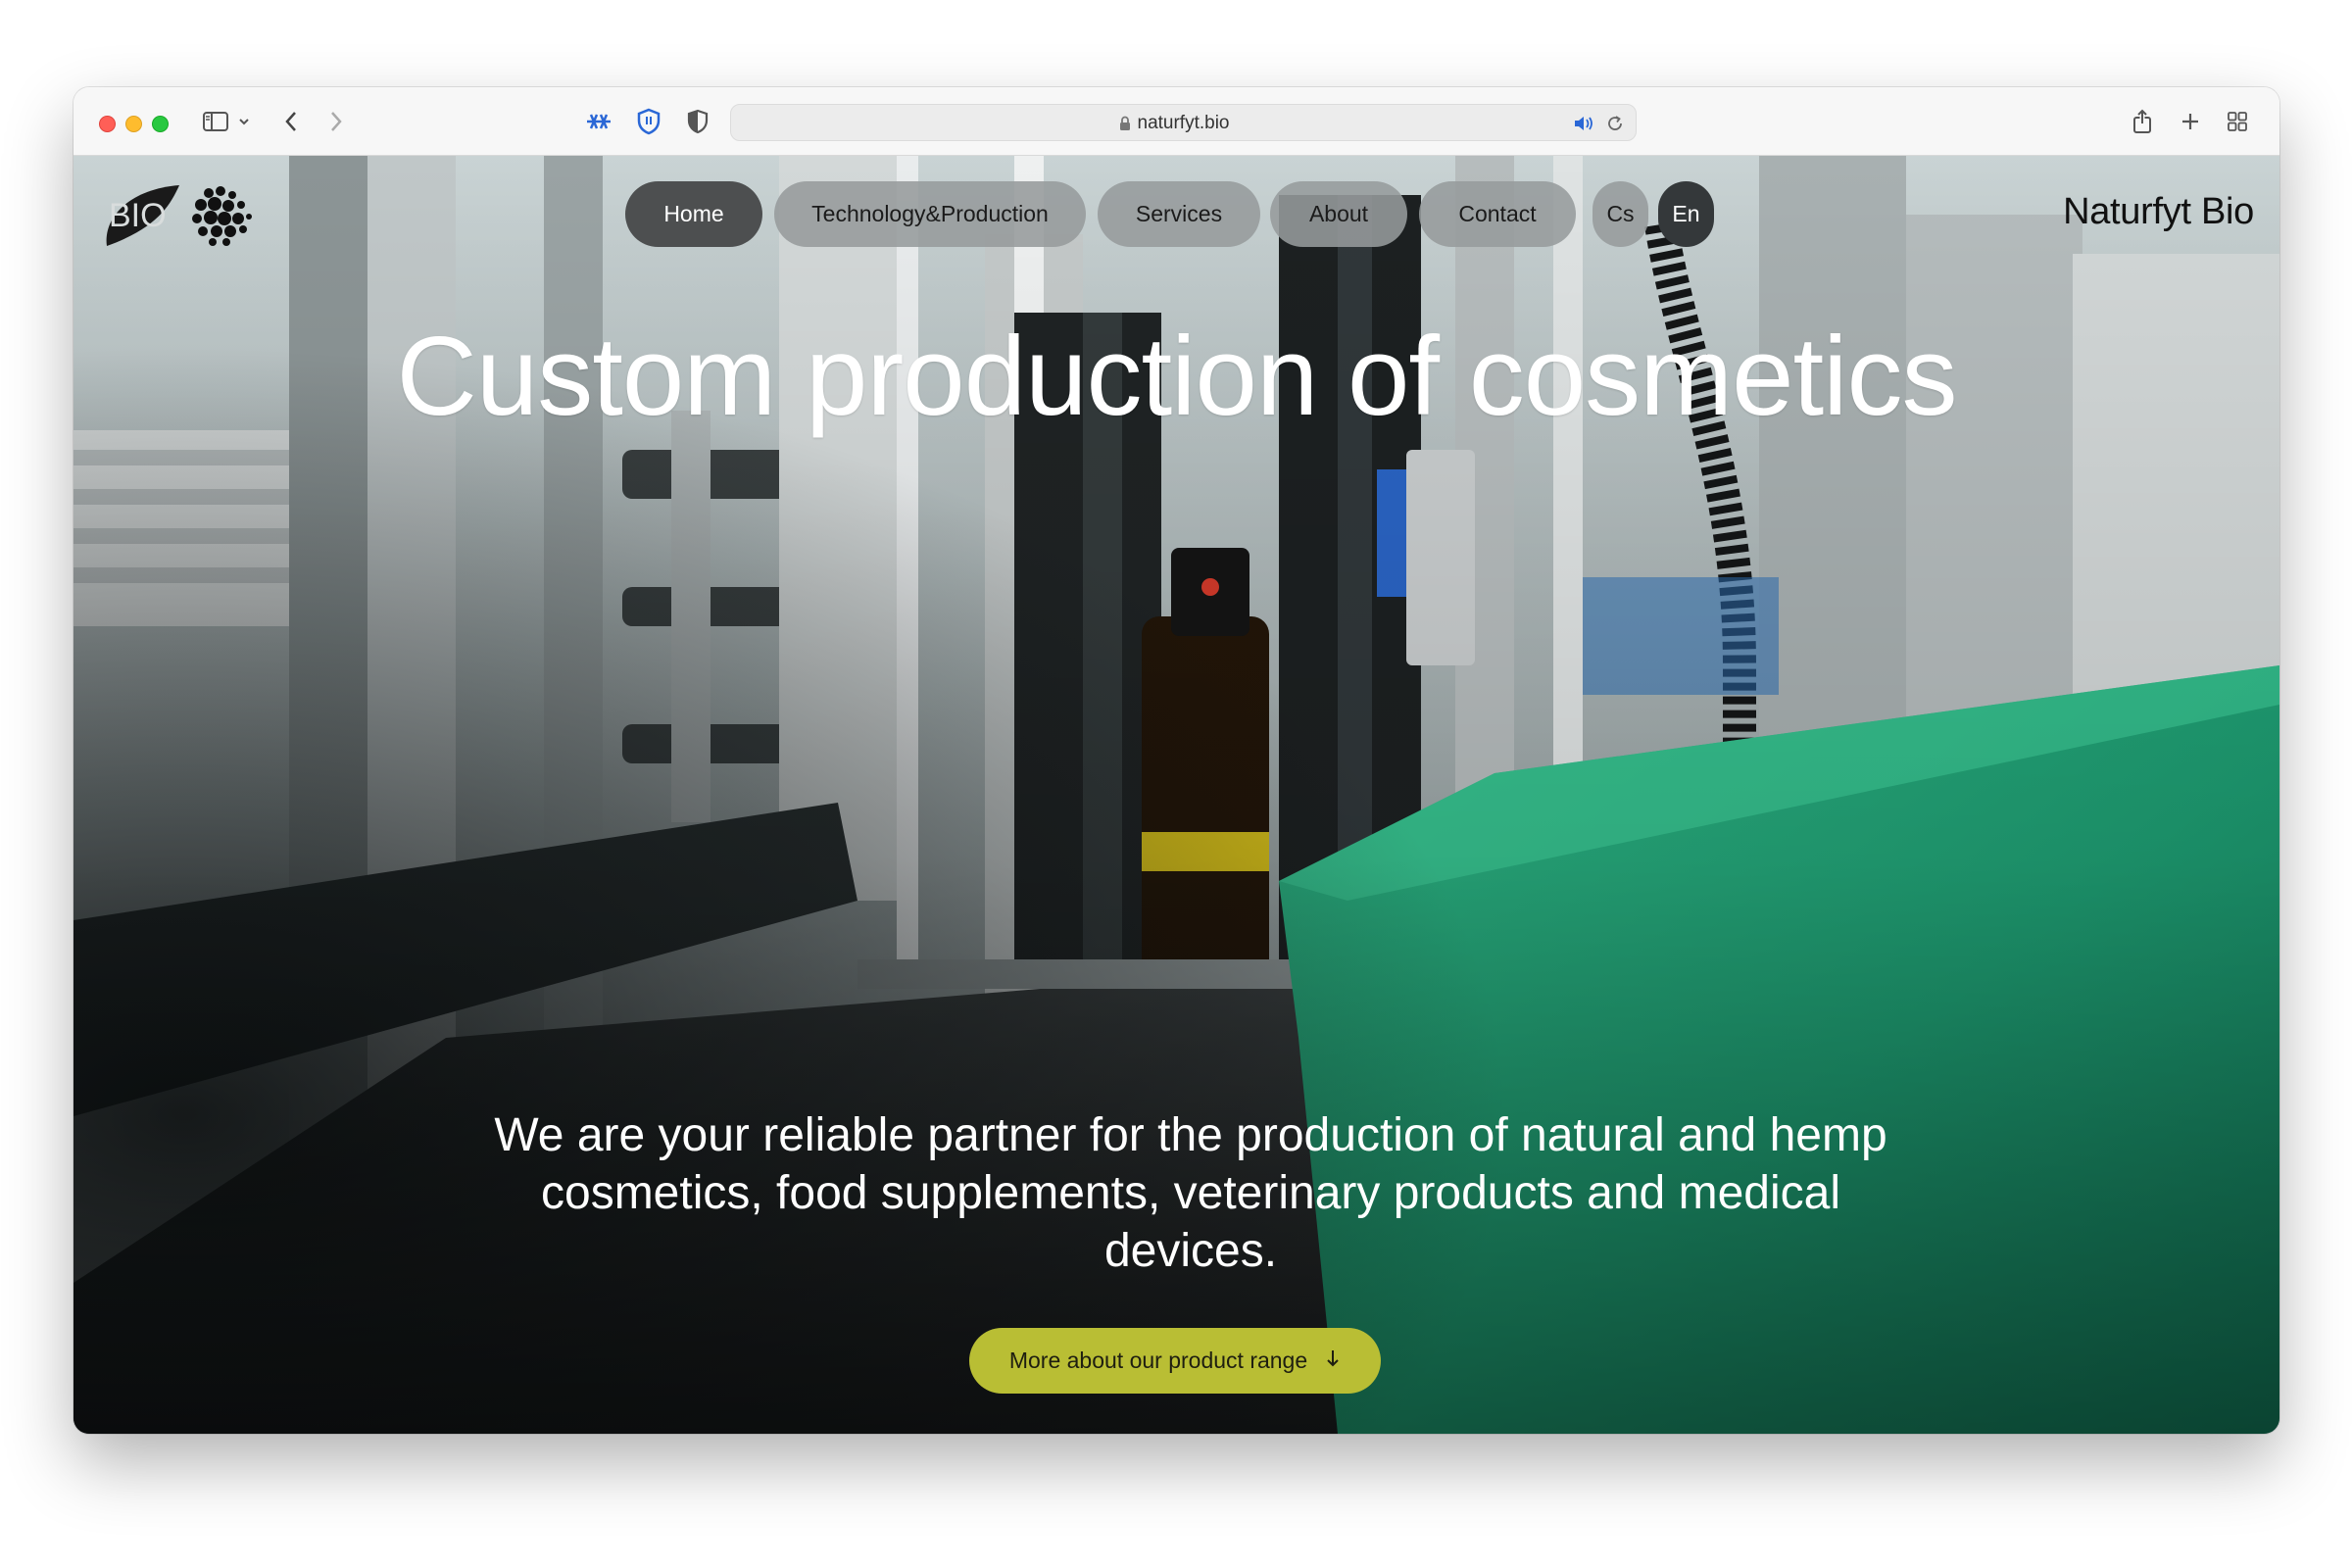 The image size is (2352, 1568). Describe the element at coordinates (2158, 212) in the screenshot. I see `brand-name: Naturfyt Bio` at that location.